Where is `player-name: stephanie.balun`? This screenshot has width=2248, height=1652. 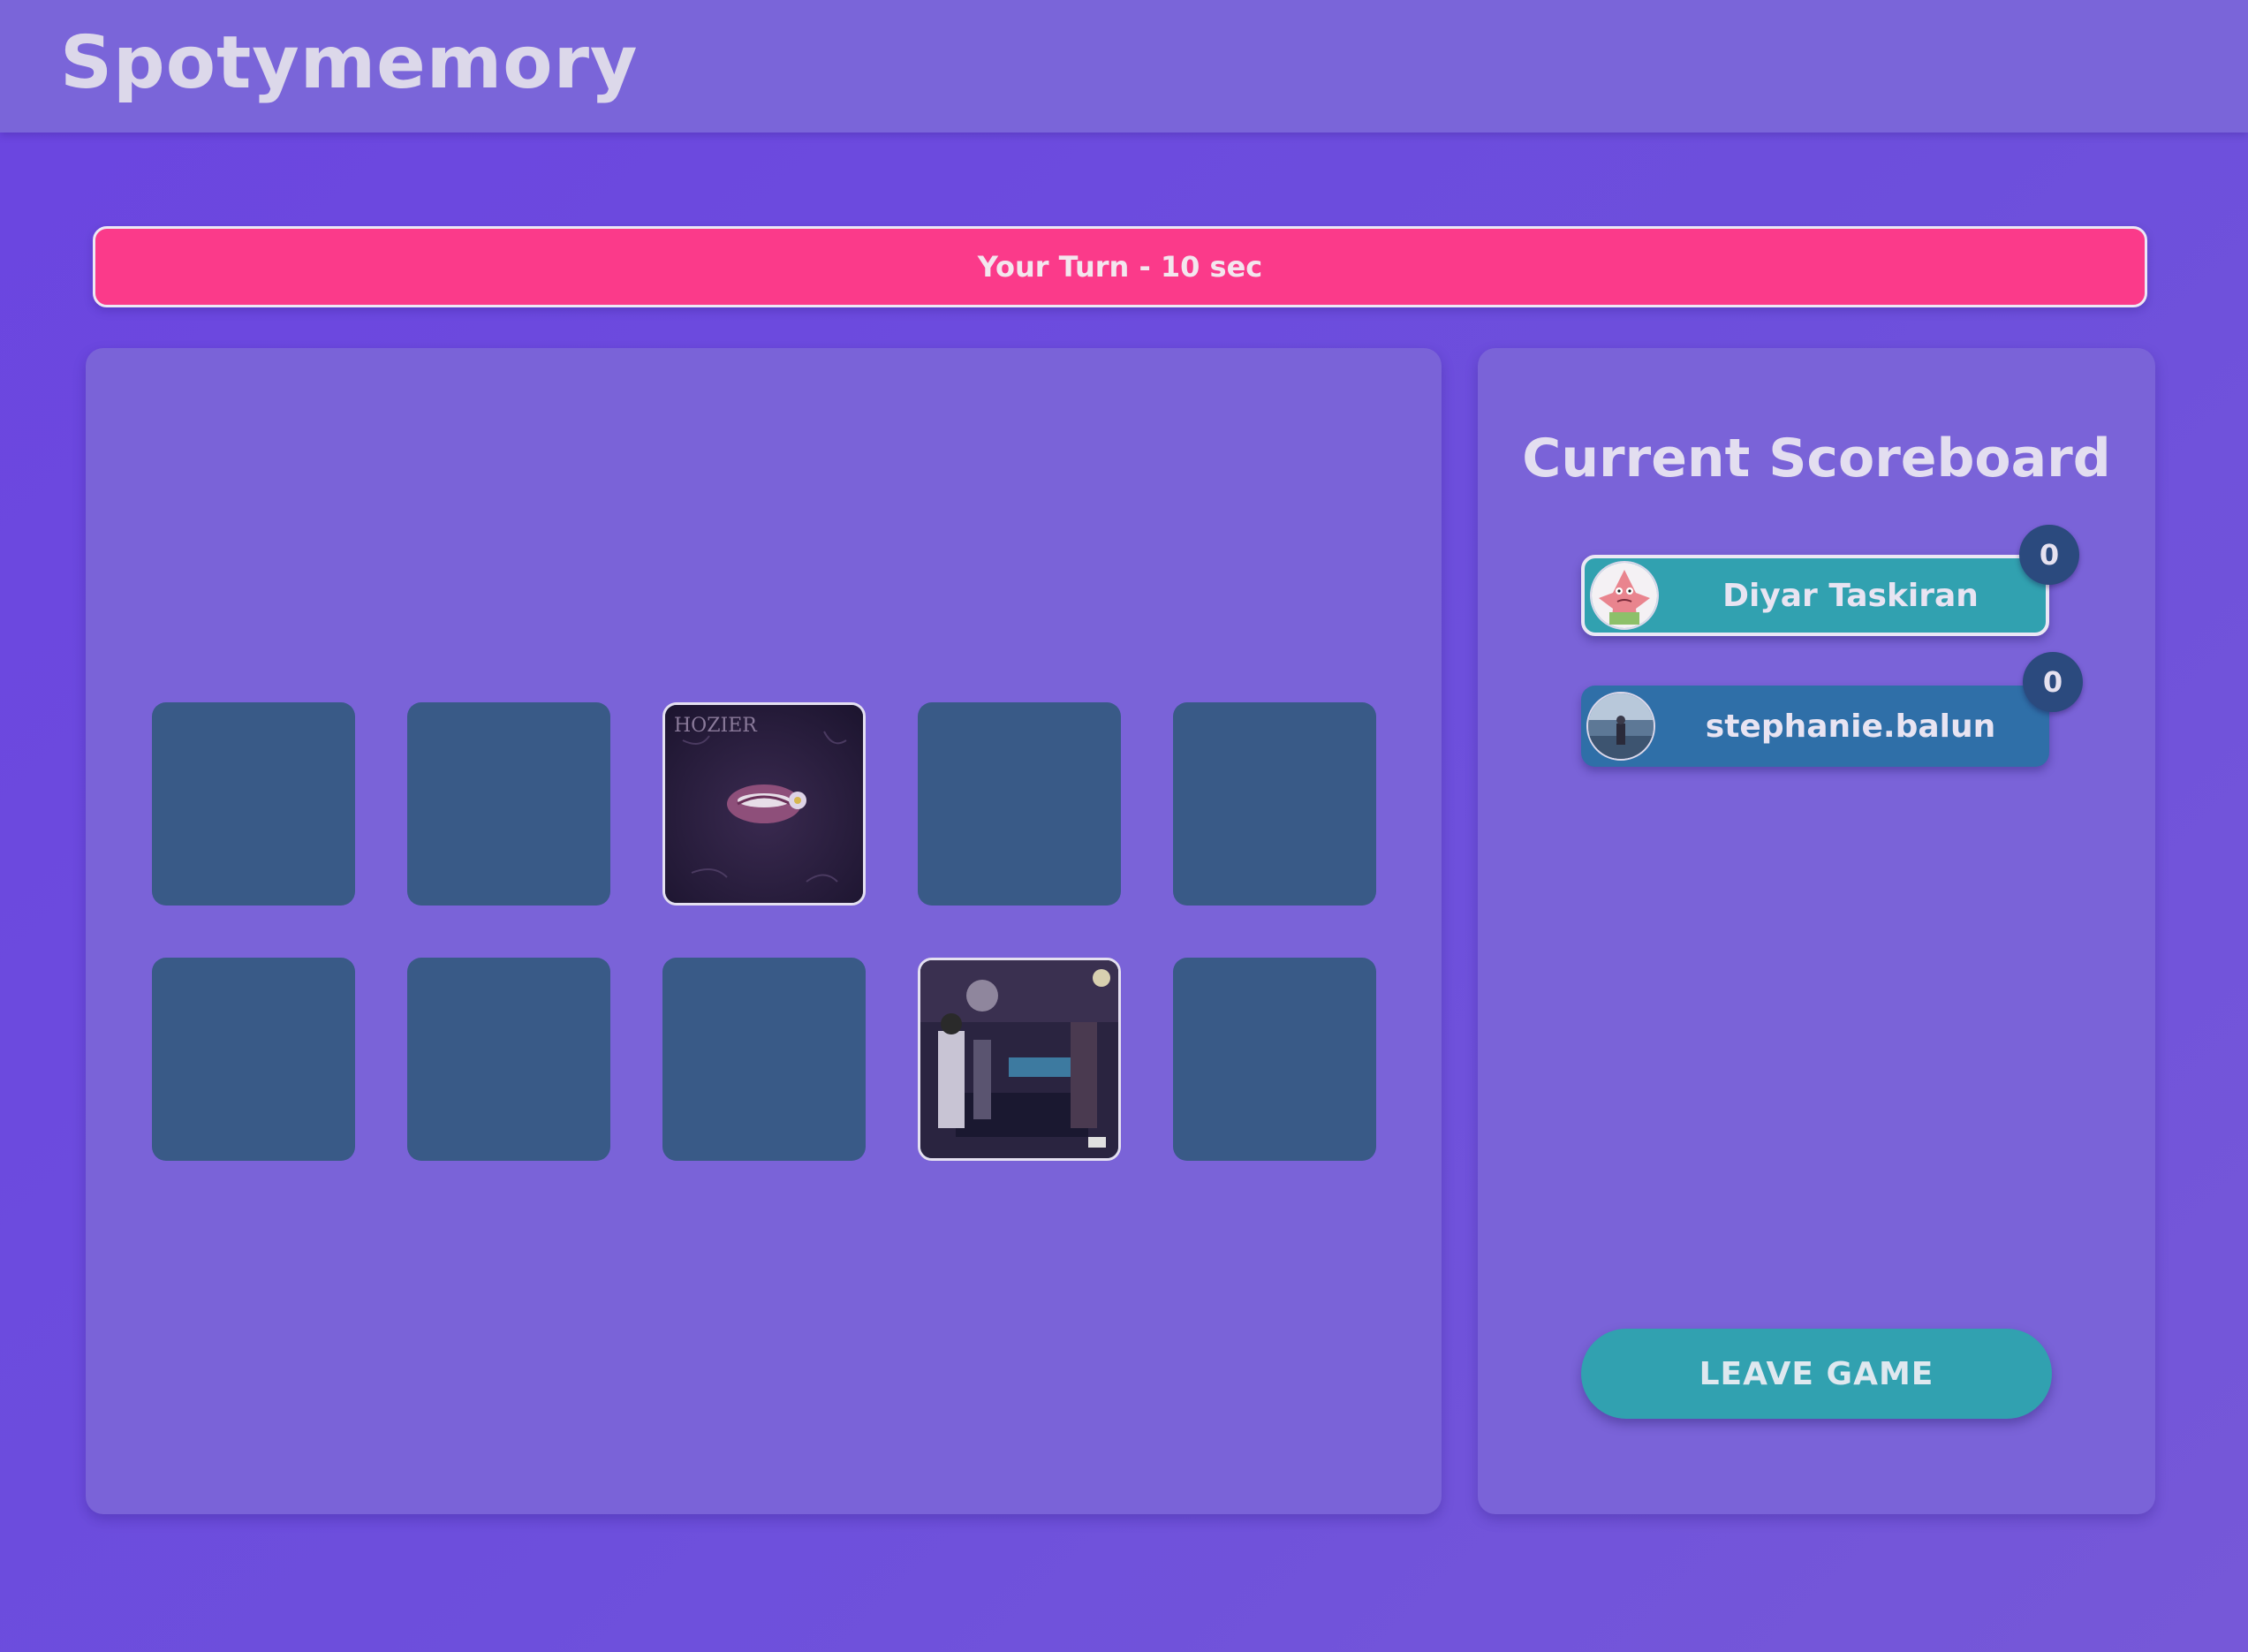
player-name: stephanie.balun is located at coordinates (1850, 726).